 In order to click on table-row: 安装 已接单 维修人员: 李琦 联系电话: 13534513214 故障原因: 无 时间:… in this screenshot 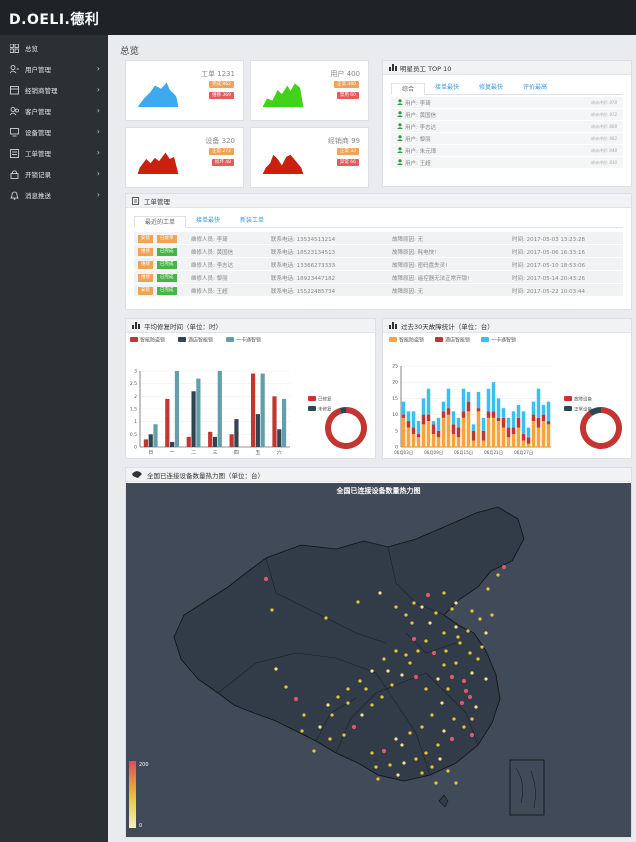, I will do `click(378, 238)`.